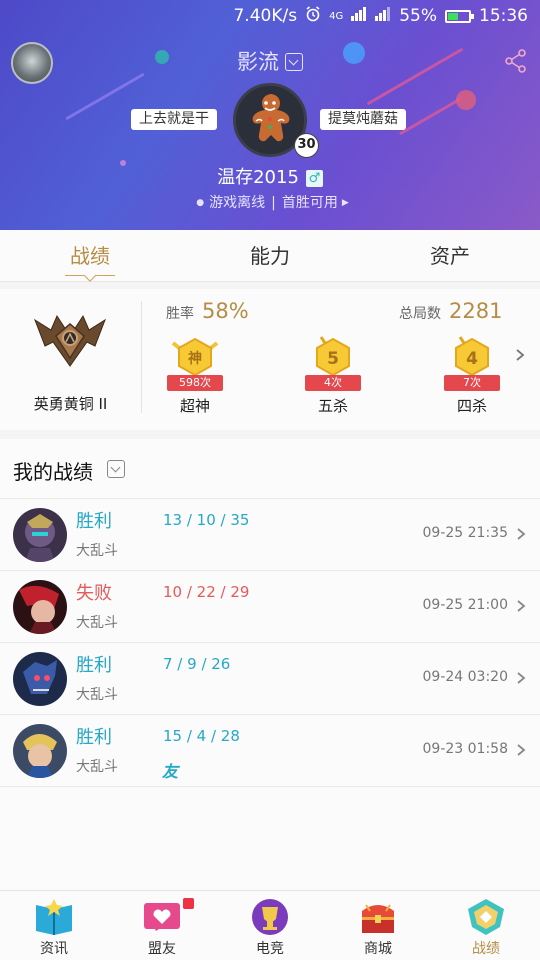 This screenshot has height=960, width=540. I want to click on server-selector: 影流, so click(270, 61).